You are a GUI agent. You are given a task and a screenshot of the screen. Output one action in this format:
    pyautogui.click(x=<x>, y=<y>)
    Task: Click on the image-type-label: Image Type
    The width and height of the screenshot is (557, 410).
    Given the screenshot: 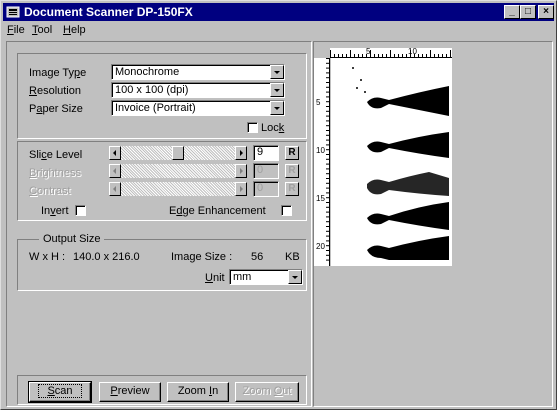 What is the action you would take?
    pyautogui.click(x=58, y=73)
    